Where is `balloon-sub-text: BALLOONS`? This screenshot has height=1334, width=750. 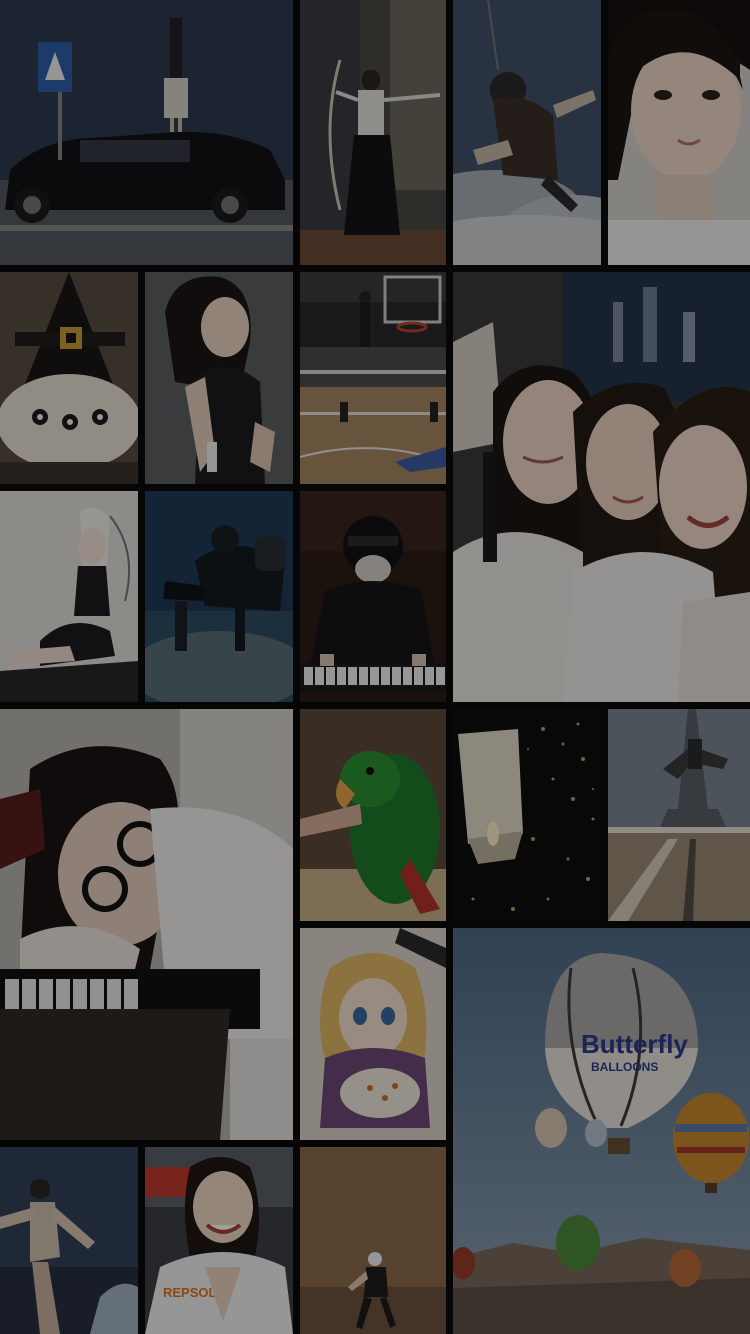 balloon-sub-text: BALLOONS is located at coordinates (624, 1067).